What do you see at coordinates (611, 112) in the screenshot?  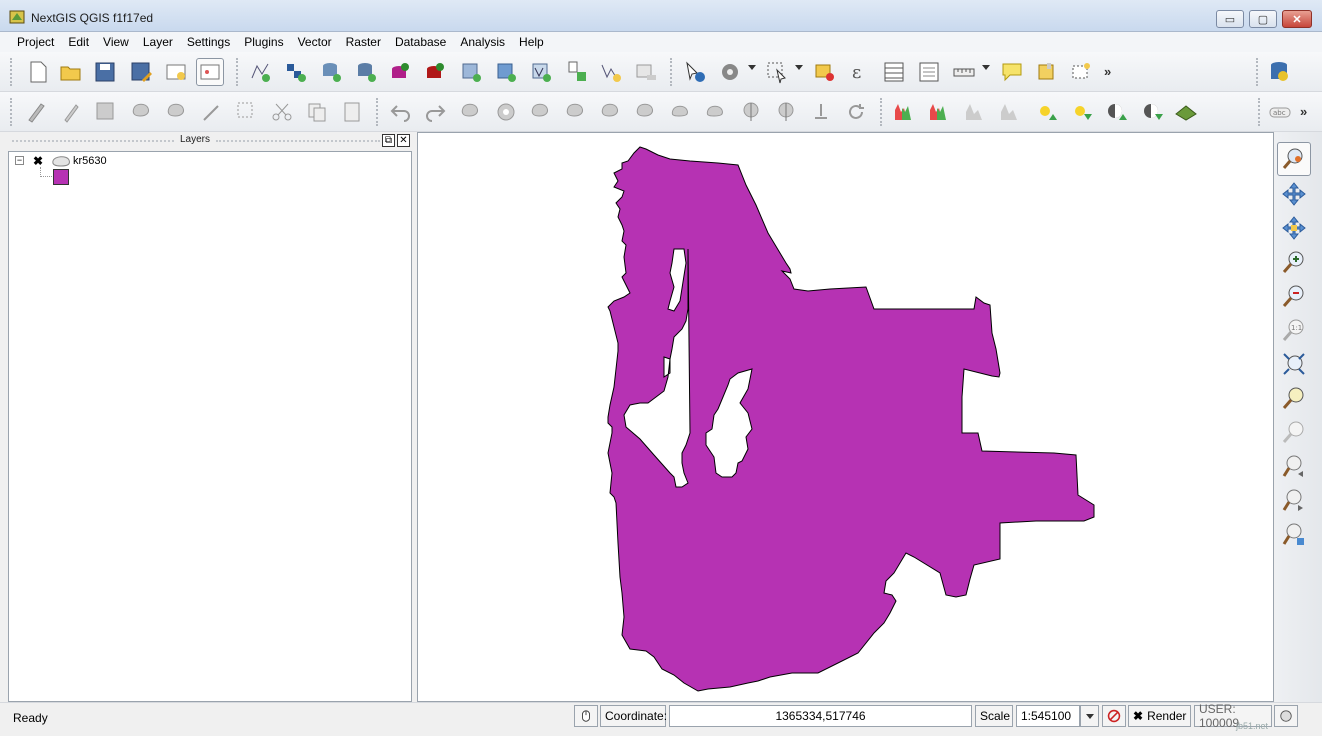 I see `delete-ring-icon` at bounding box center [611, 112].